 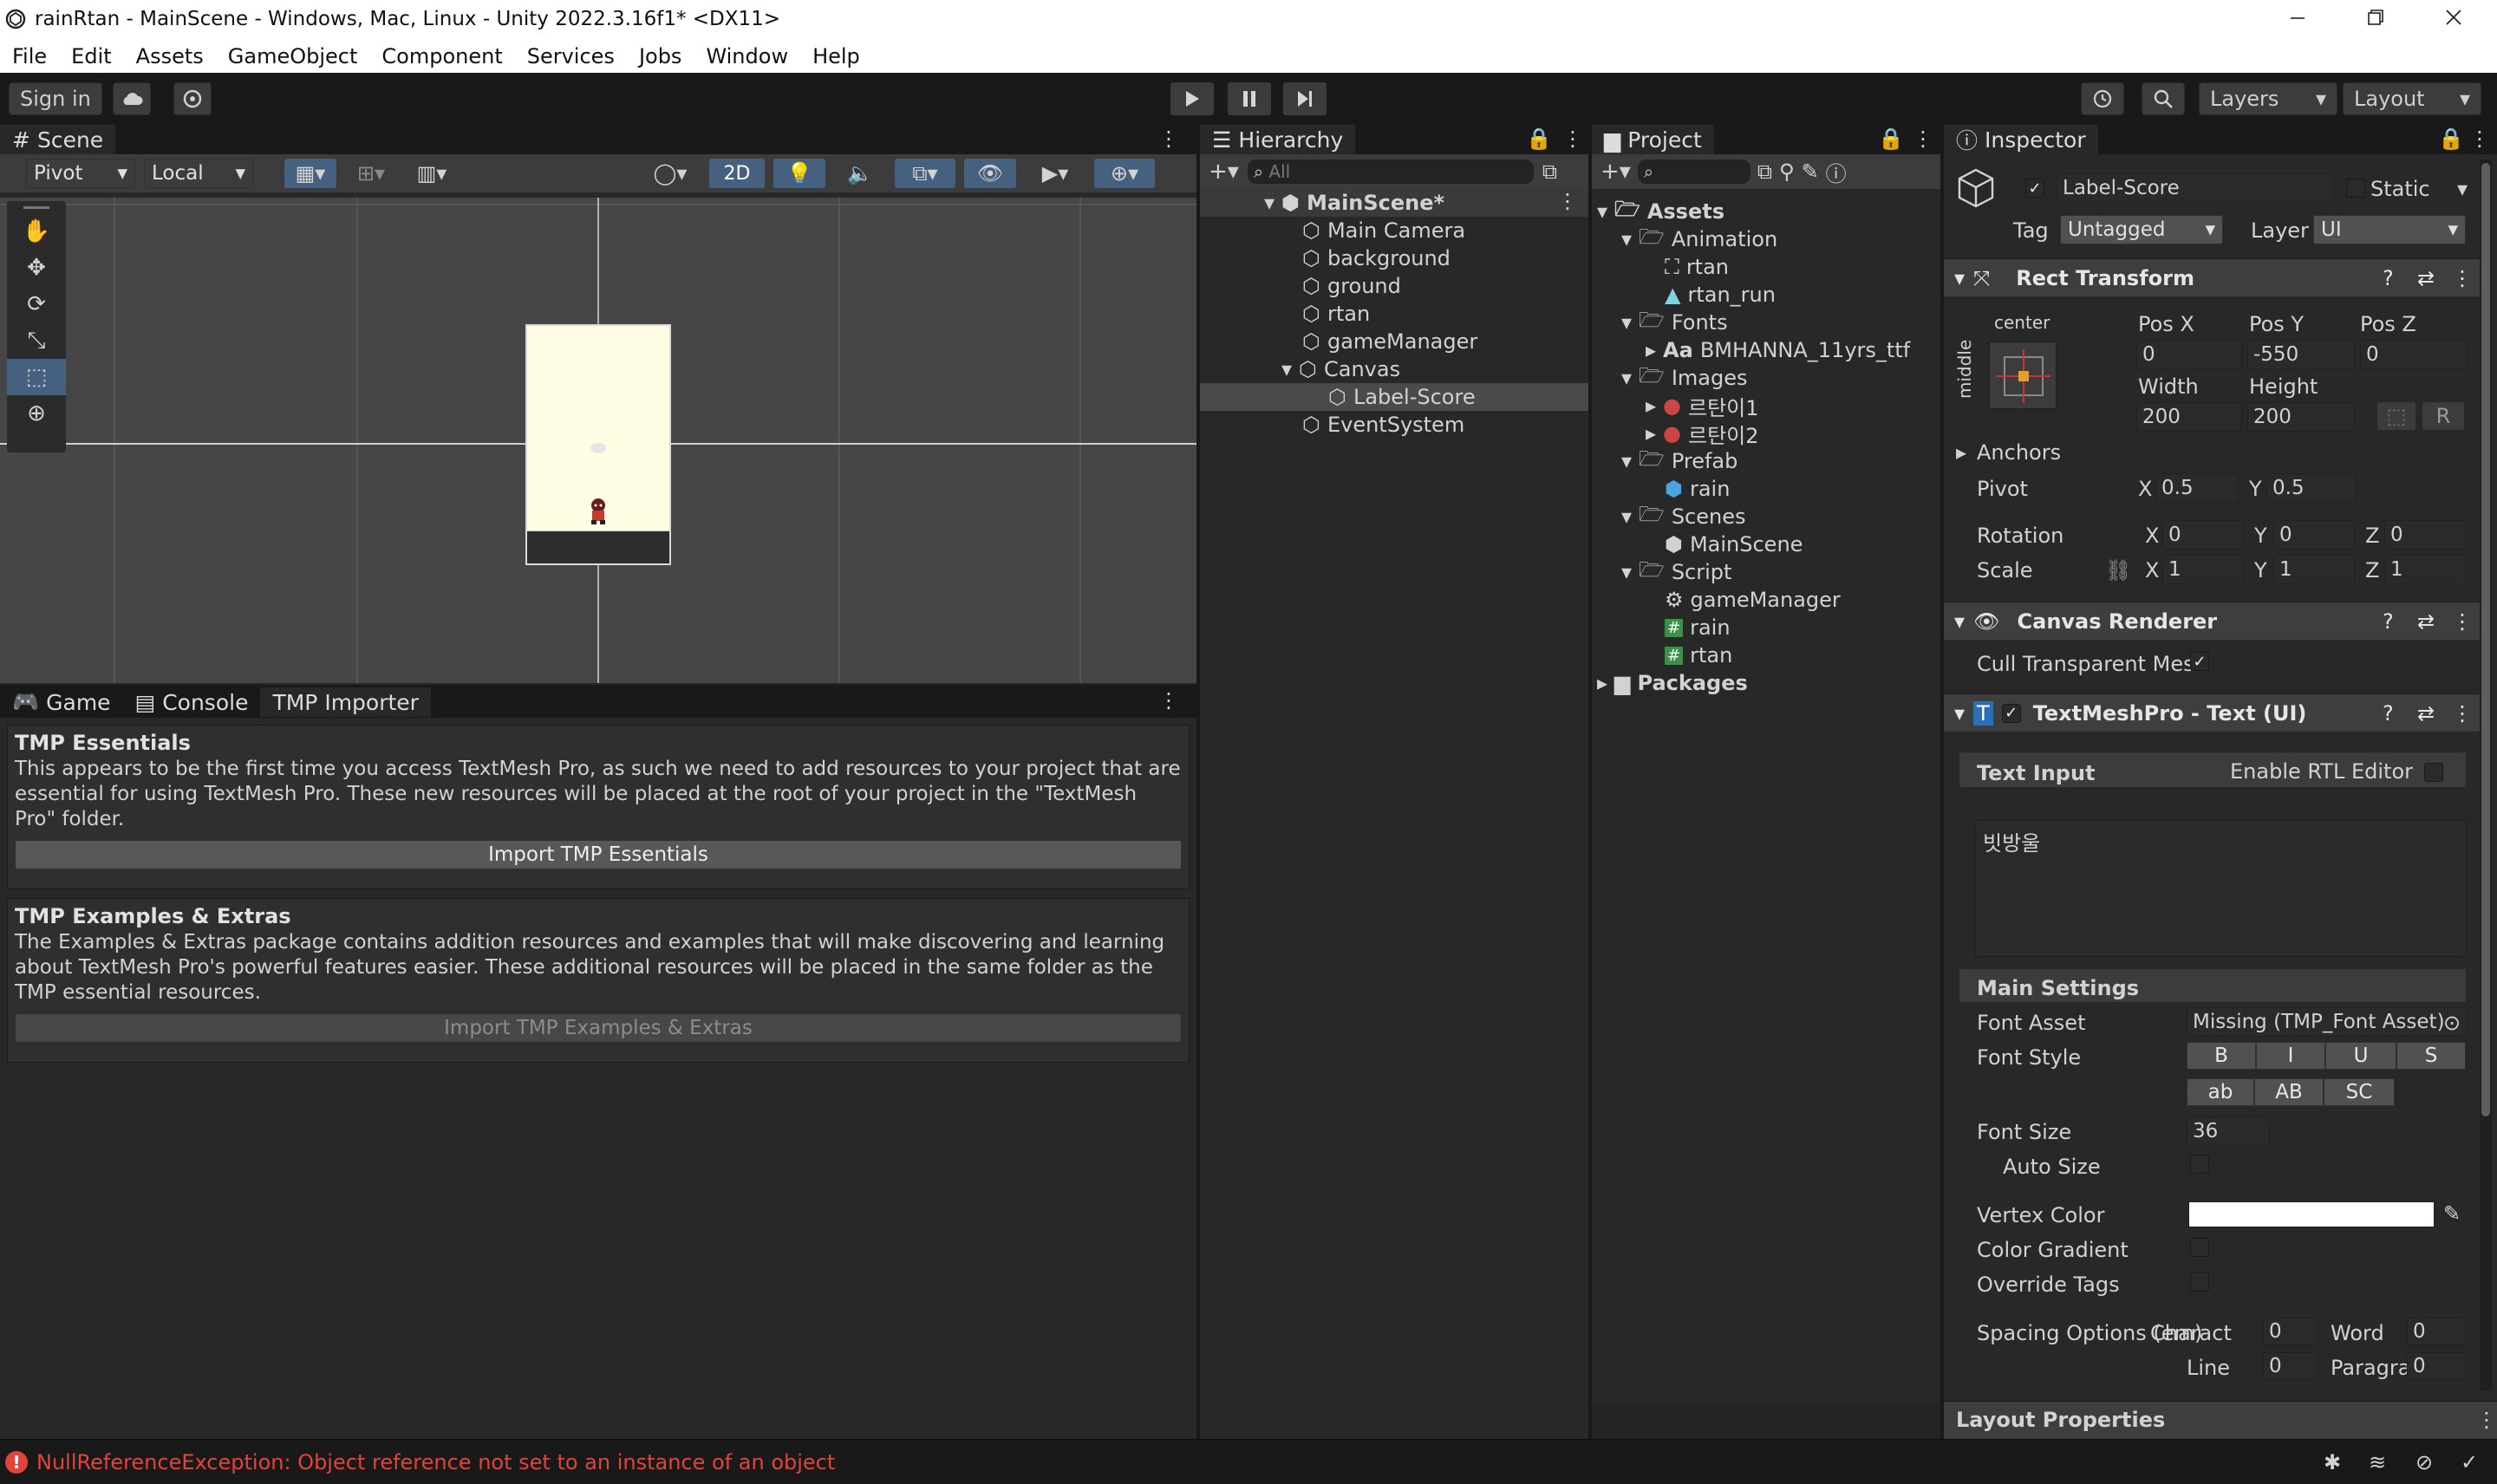 I want to click on rect-transform-header: ▾ ⤧ Rect Transform ? ⇄ ⋮, so click(x=2212, y=277).